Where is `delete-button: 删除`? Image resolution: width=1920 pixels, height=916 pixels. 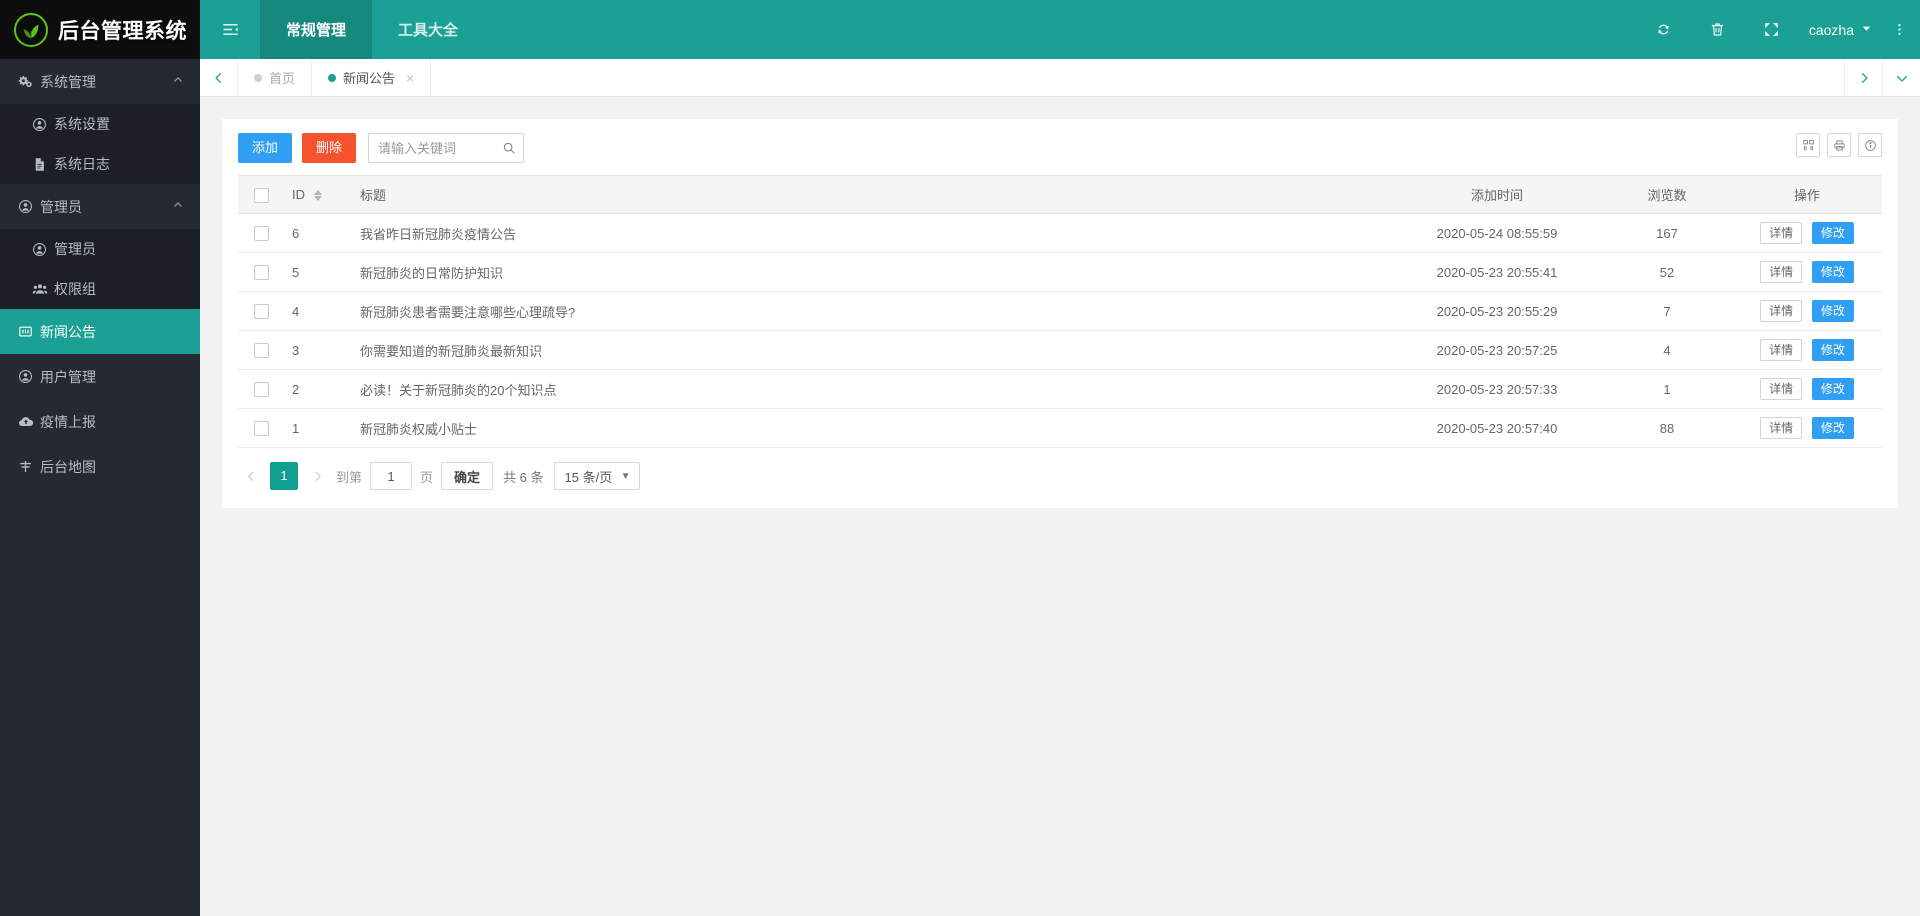 delete-button: 删除 is located at coordinates (329, 148).